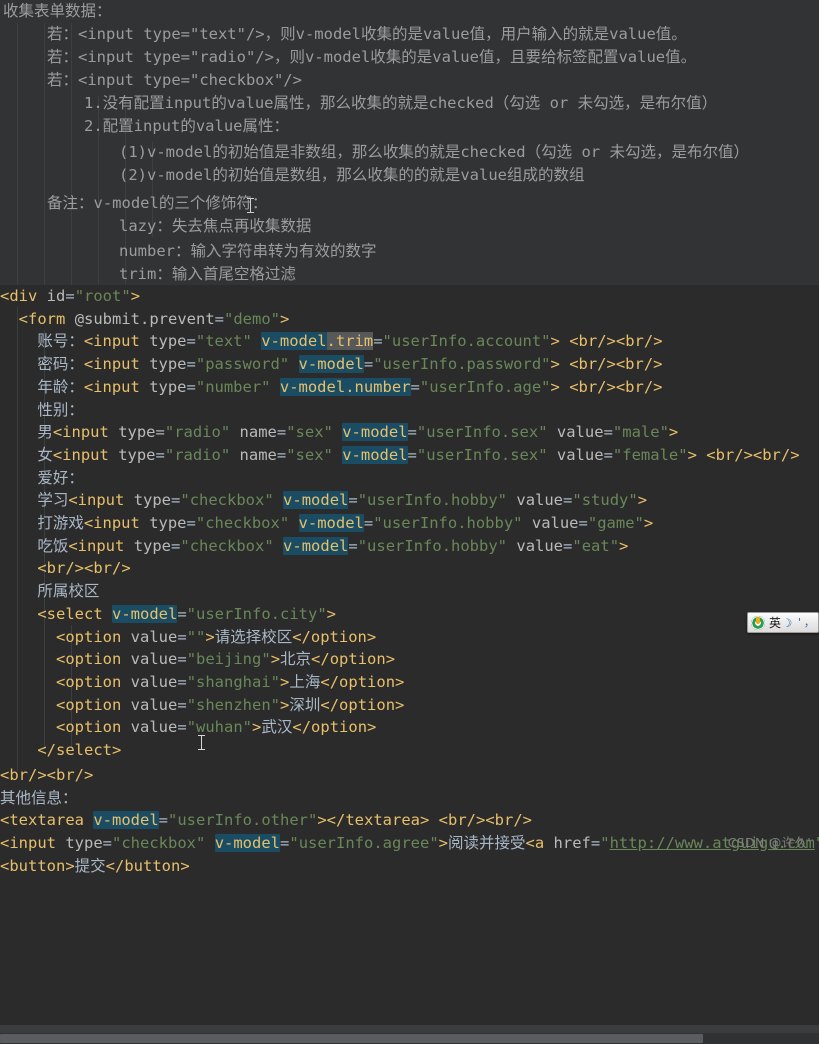 The width and height of the screenshot is (819, 1044). Describe the element at coordinates (788, 623) in the screenshot. I see `moon-icon: ☽` at that location.